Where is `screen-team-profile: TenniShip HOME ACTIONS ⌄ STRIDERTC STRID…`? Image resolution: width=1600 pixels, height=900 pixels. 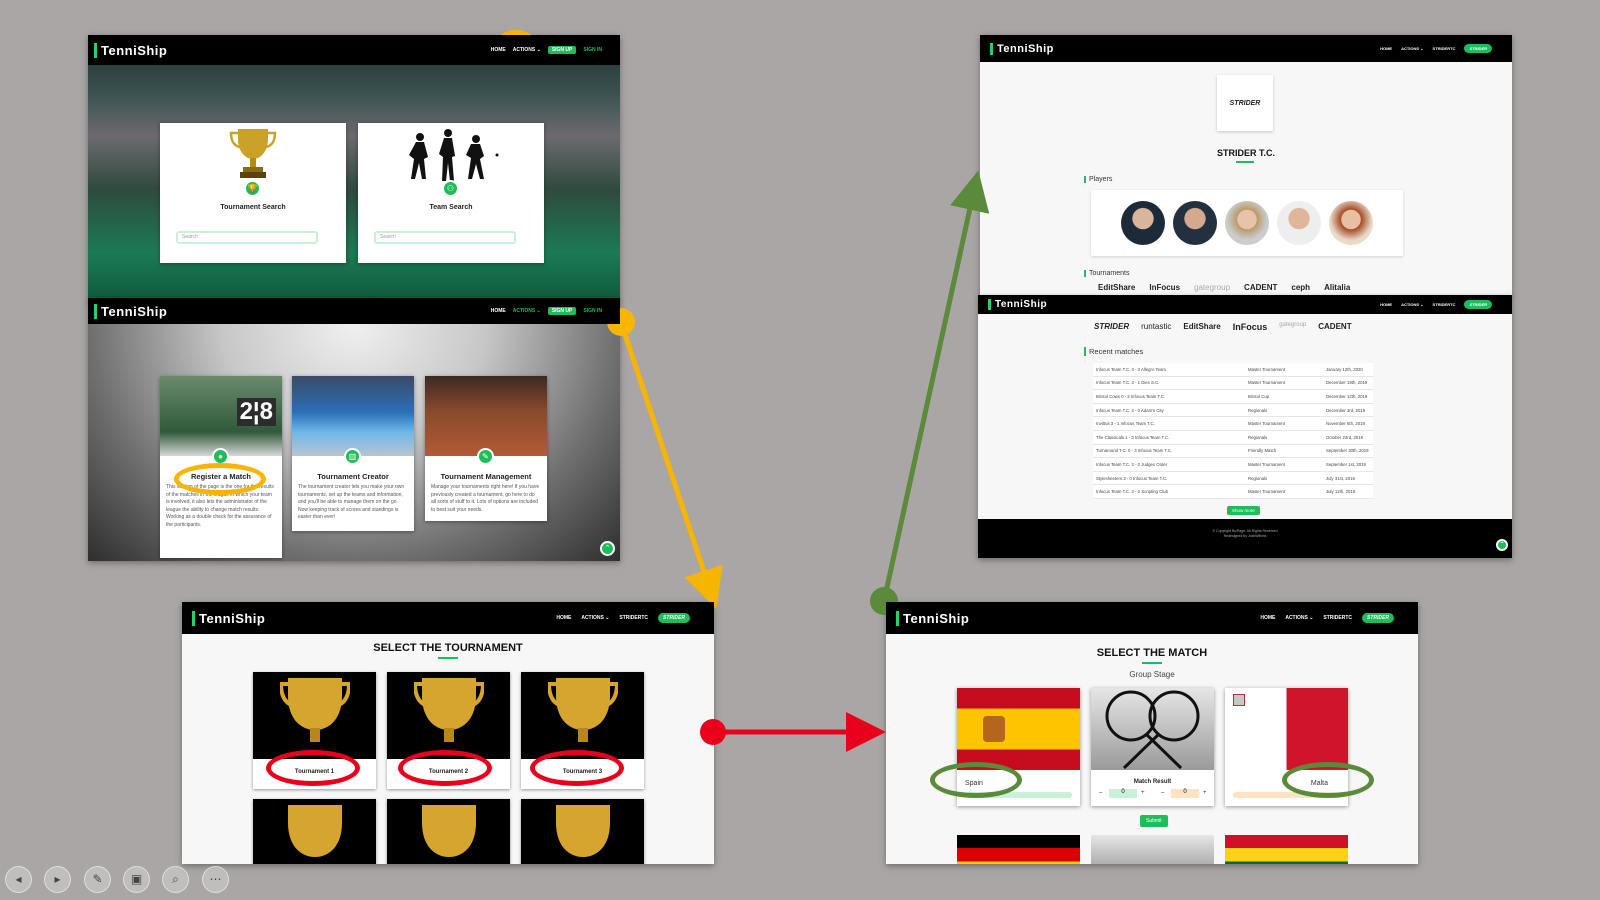
screen-team-profile: TenniShip HOME ACTIONS ⌄ STRIDERTC STRID… is located at coordinates (1246, 166).